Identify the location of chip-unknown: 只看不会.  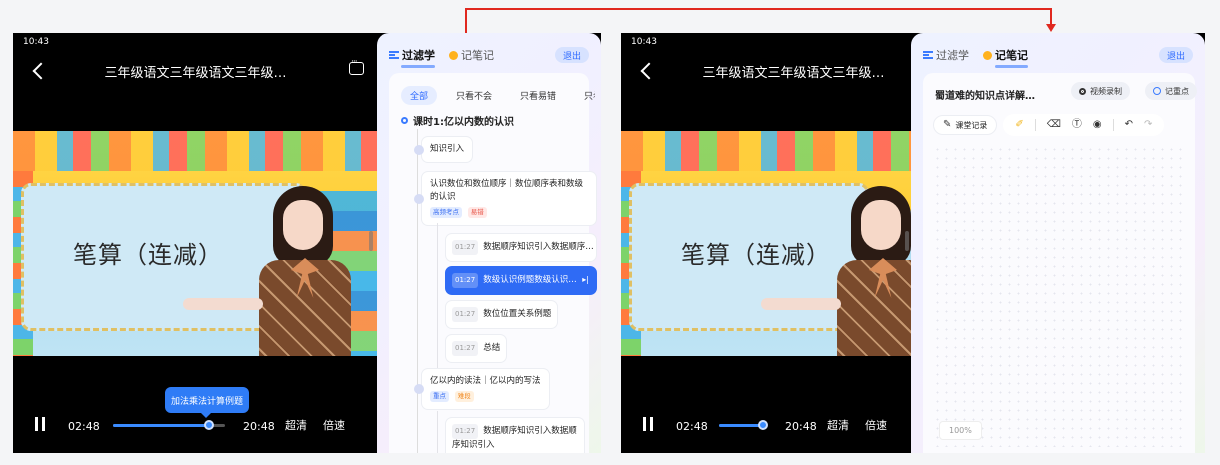
(474, 95).